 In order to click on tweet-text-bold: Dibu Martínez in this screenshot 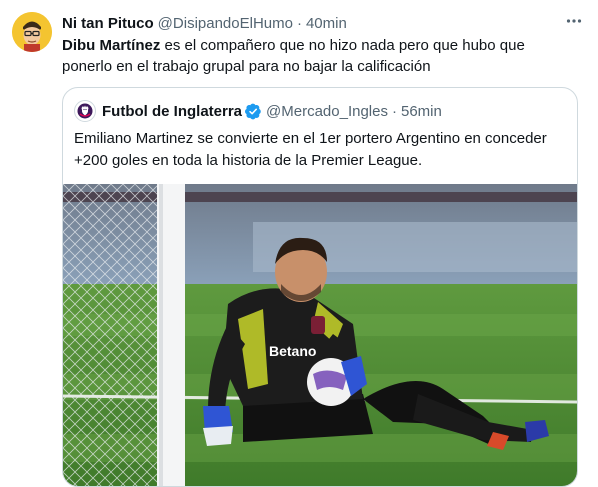, I will do `click(111, 45)`.